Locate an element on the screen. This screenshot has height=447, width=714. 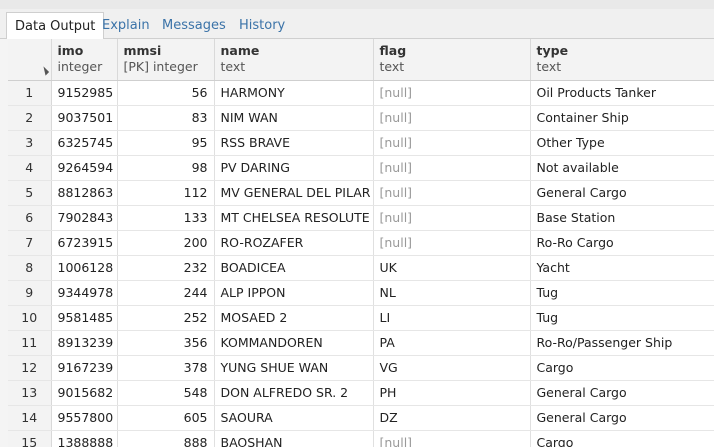
row-number: 4 is located at coordinates (30, 168).